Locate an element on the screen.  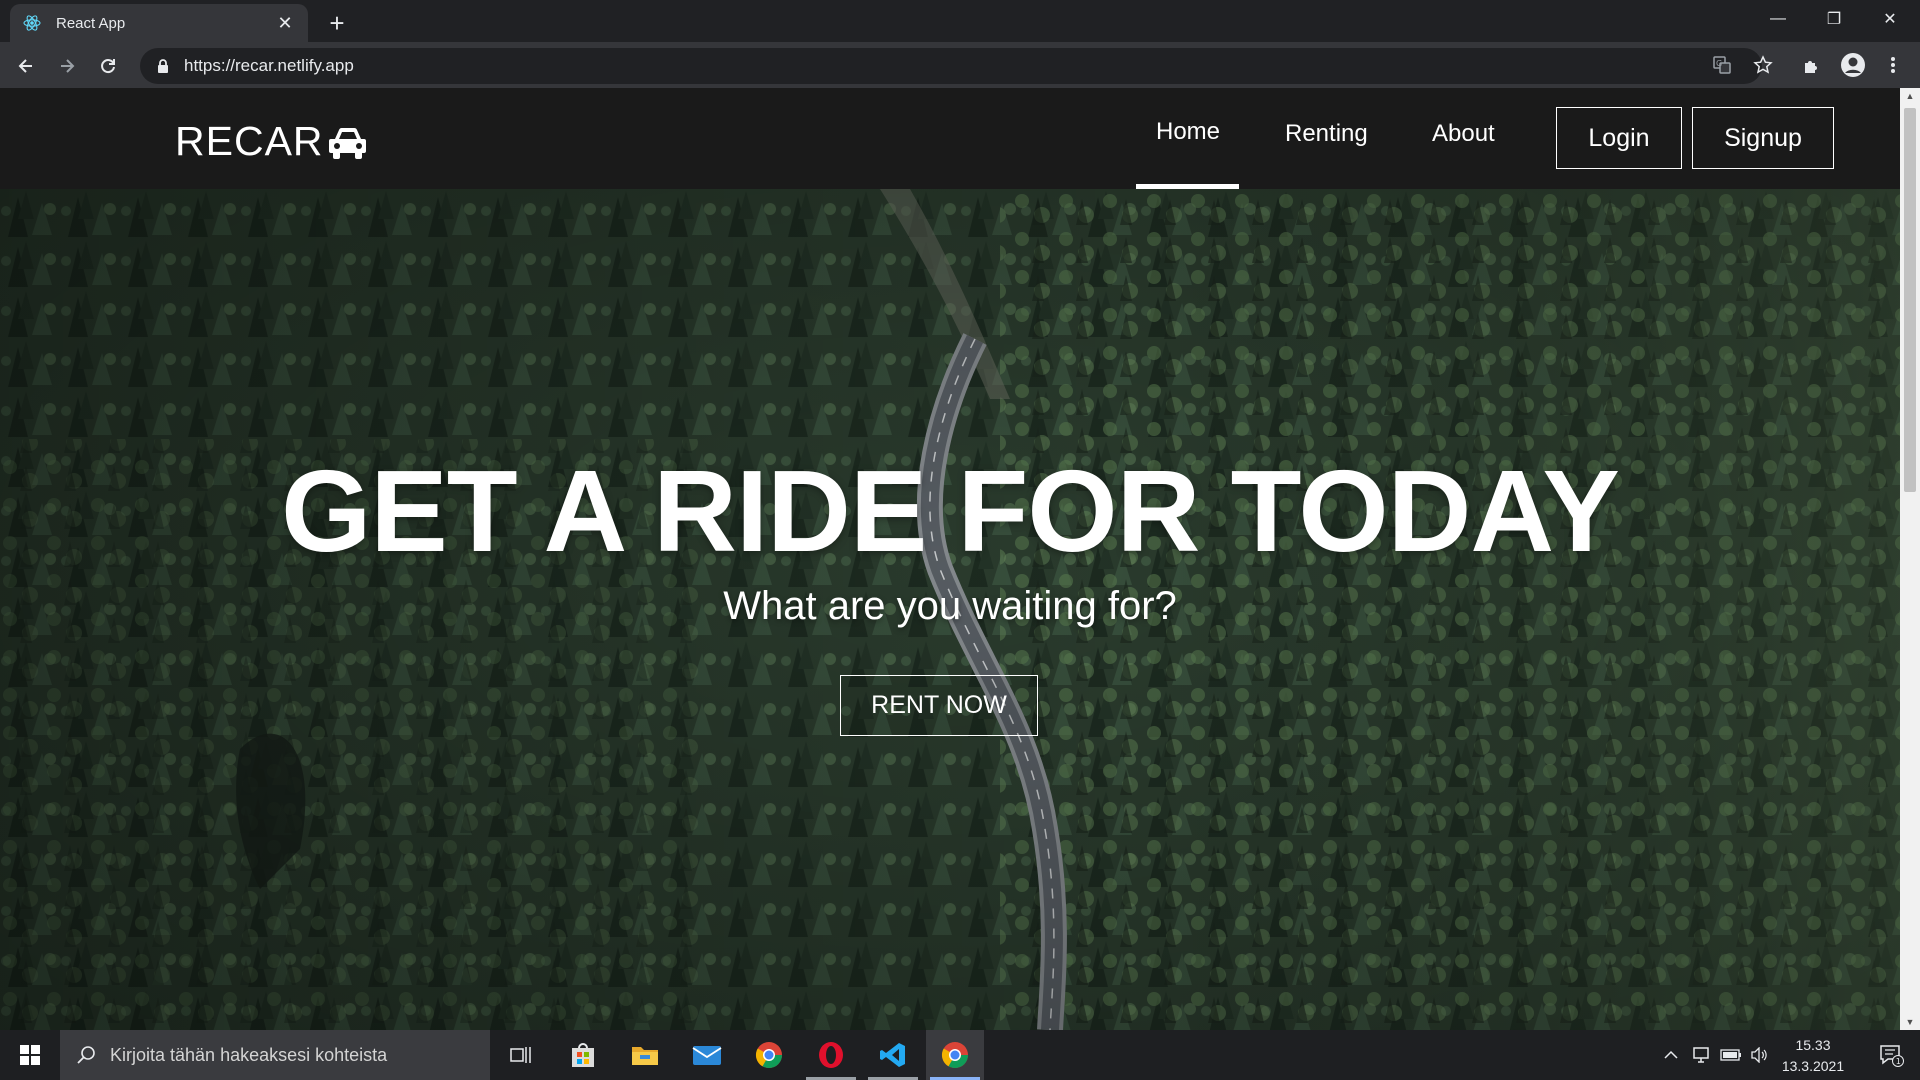
restore-button: ❐ is located at coordinates (1834, 19).